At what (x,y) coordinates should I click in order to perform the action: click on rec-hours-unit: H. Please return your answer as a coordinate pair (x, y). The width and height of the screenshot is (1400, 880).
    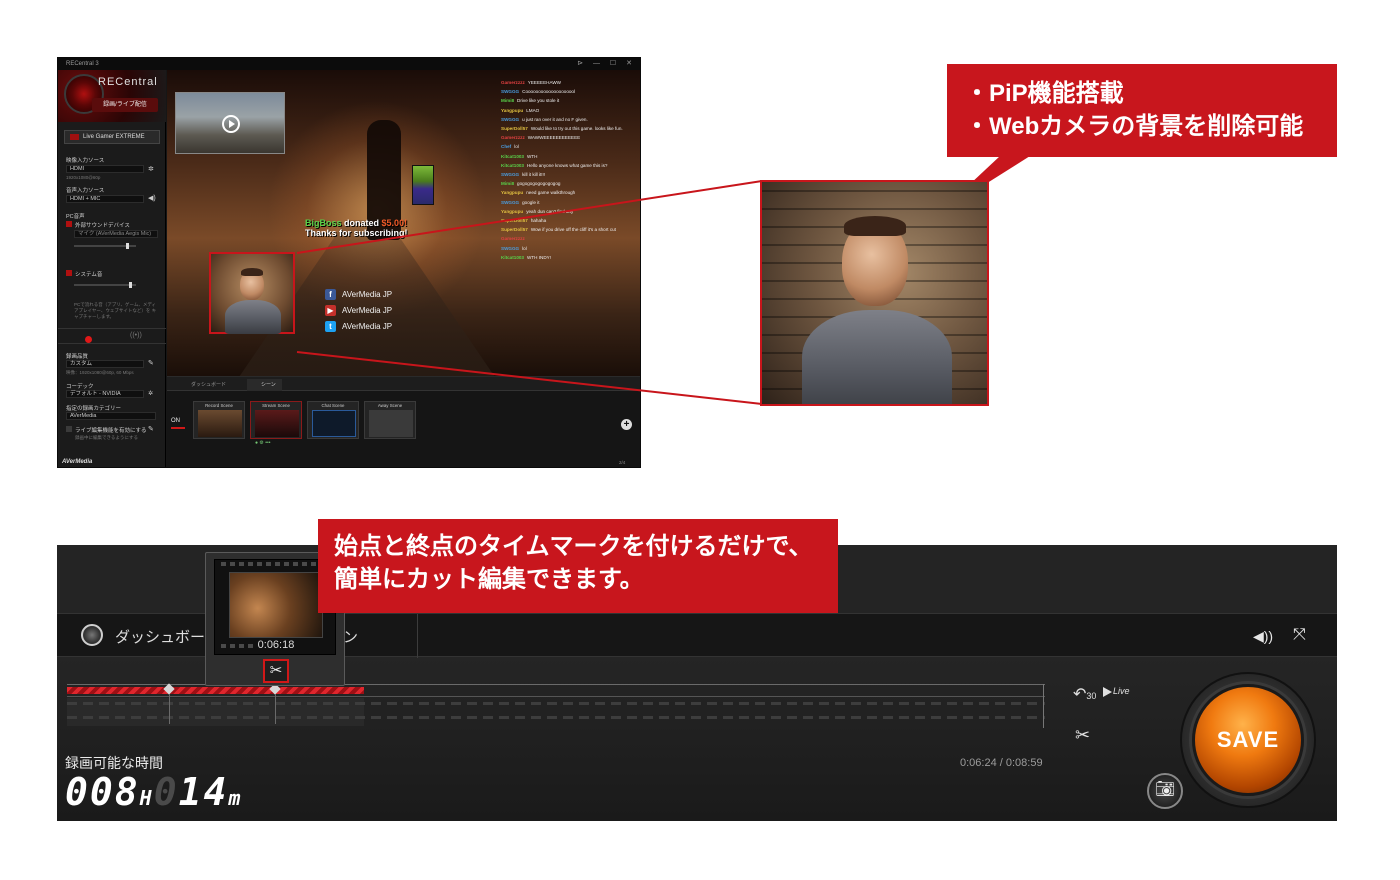
    Looking at the image, I should click on (146, 798).